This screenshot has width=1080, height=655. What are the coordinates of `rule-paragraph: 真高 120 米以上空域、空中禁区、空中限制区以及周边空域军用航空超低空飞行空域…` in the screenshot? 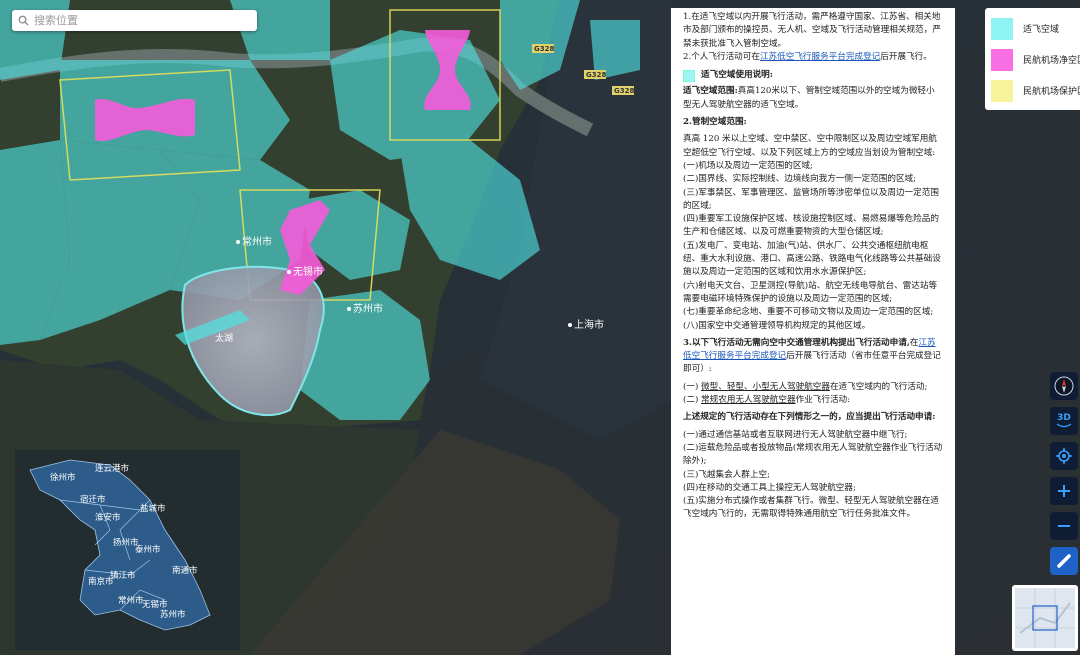 It's located at (810, 146).